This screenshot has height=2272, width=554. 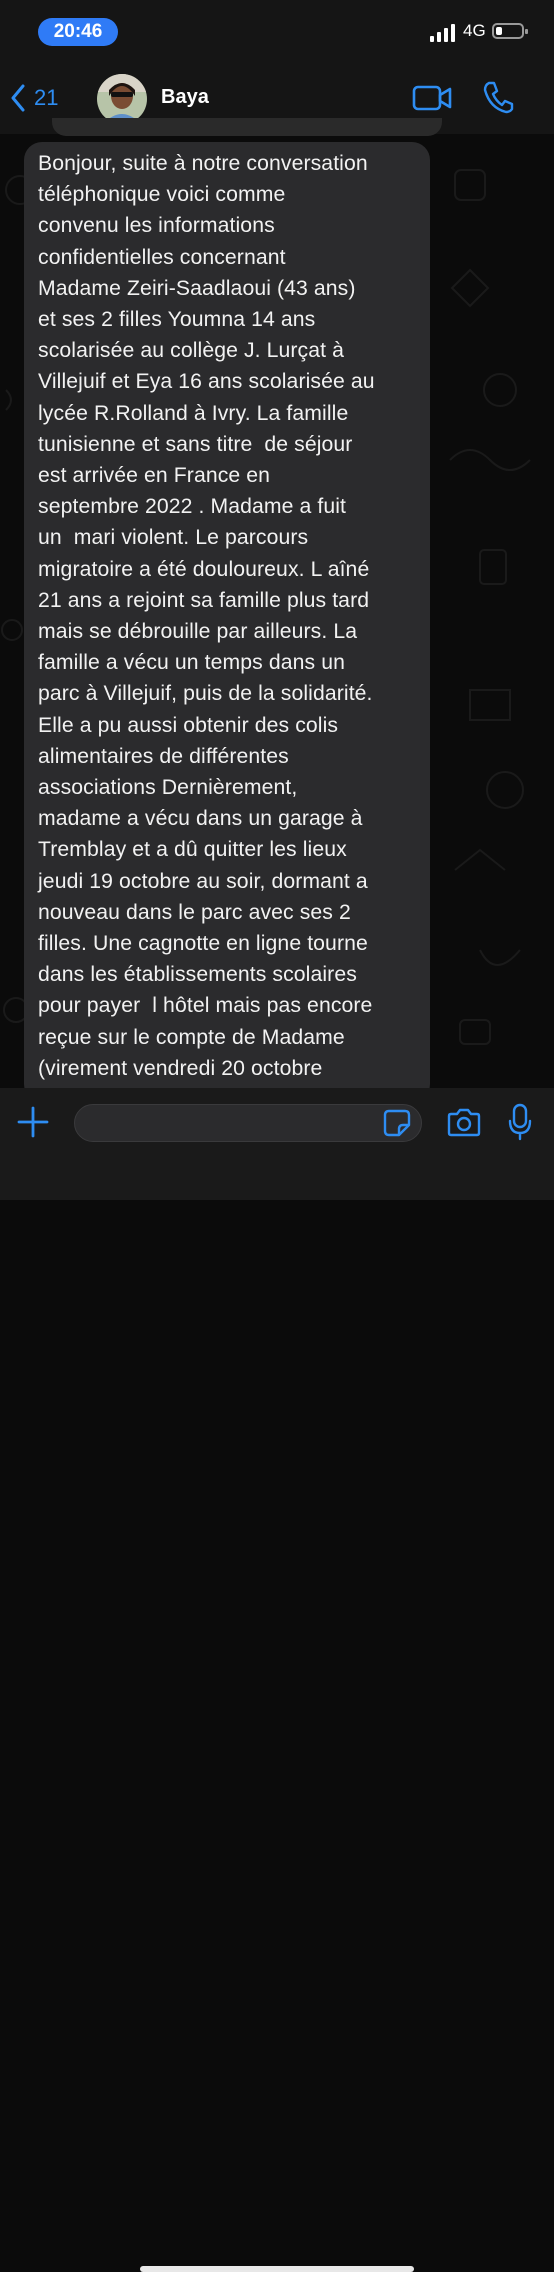 I want to click on message-line: Elle a pu aussi obtenir des colis, so click(x=188, y=725).